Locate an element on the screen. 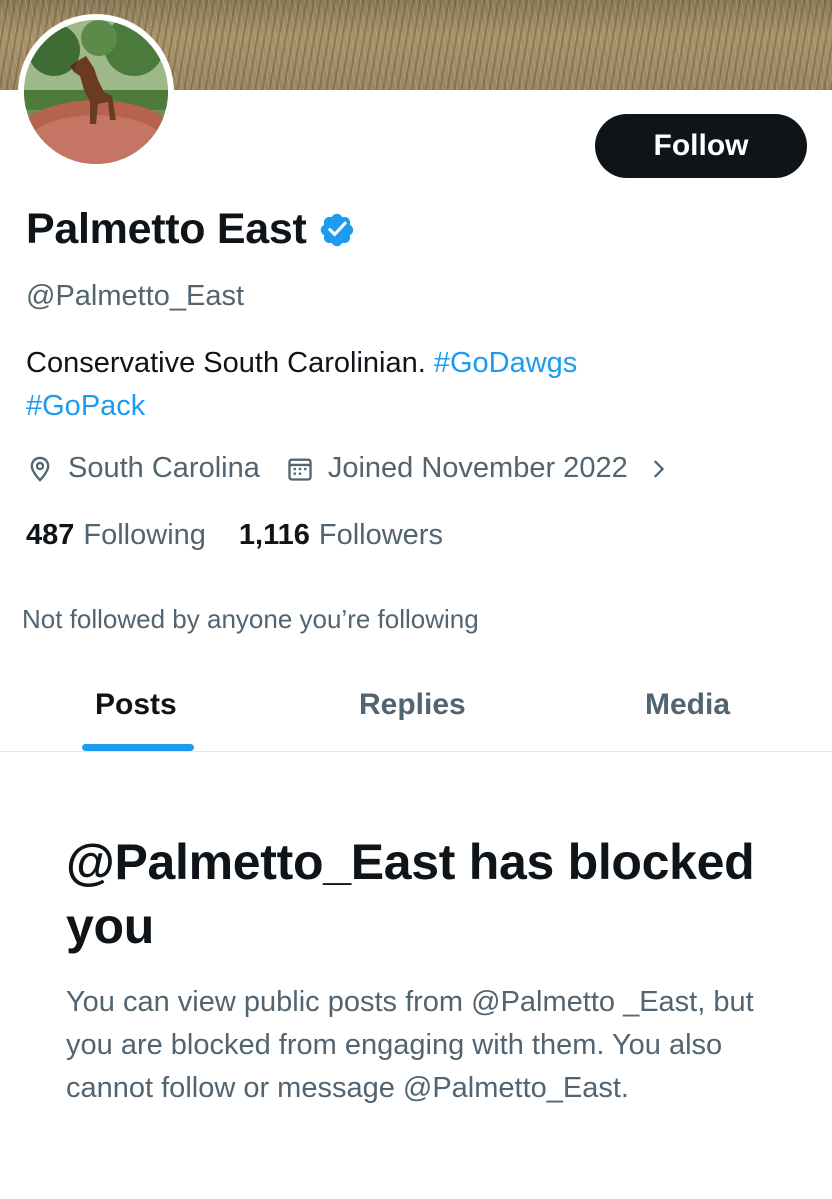 The height and width of the screenshot is (1199, 832). join-date: Joined November 2022 is located at coordinates (478, 468).